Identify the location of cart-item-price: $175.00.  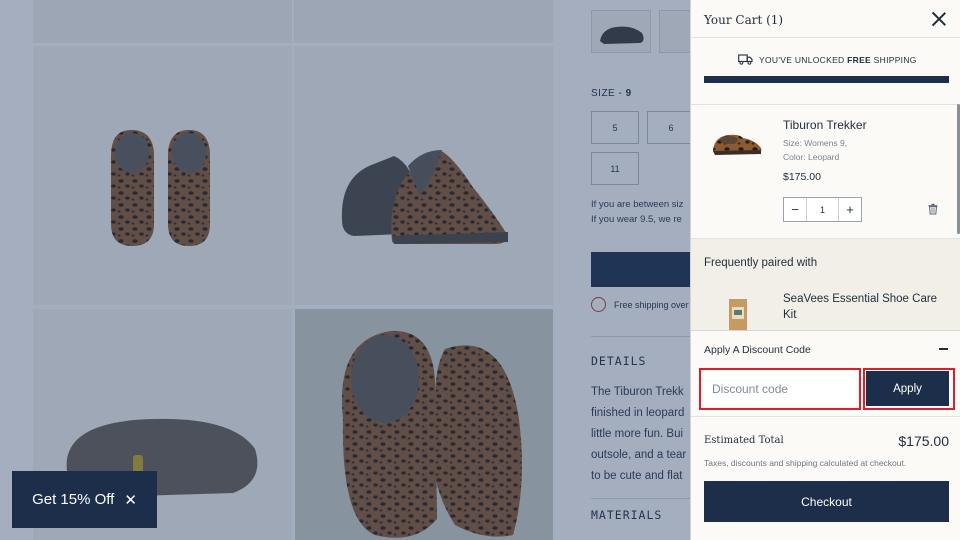
(802, 177).